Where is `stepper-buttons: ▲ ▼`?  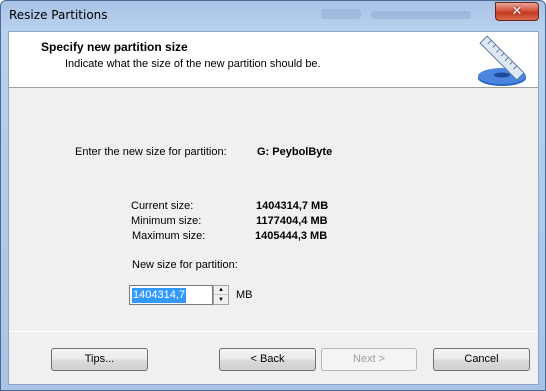
stepper-buttons: ▲ ▼ is located at coordinates (221, 295).